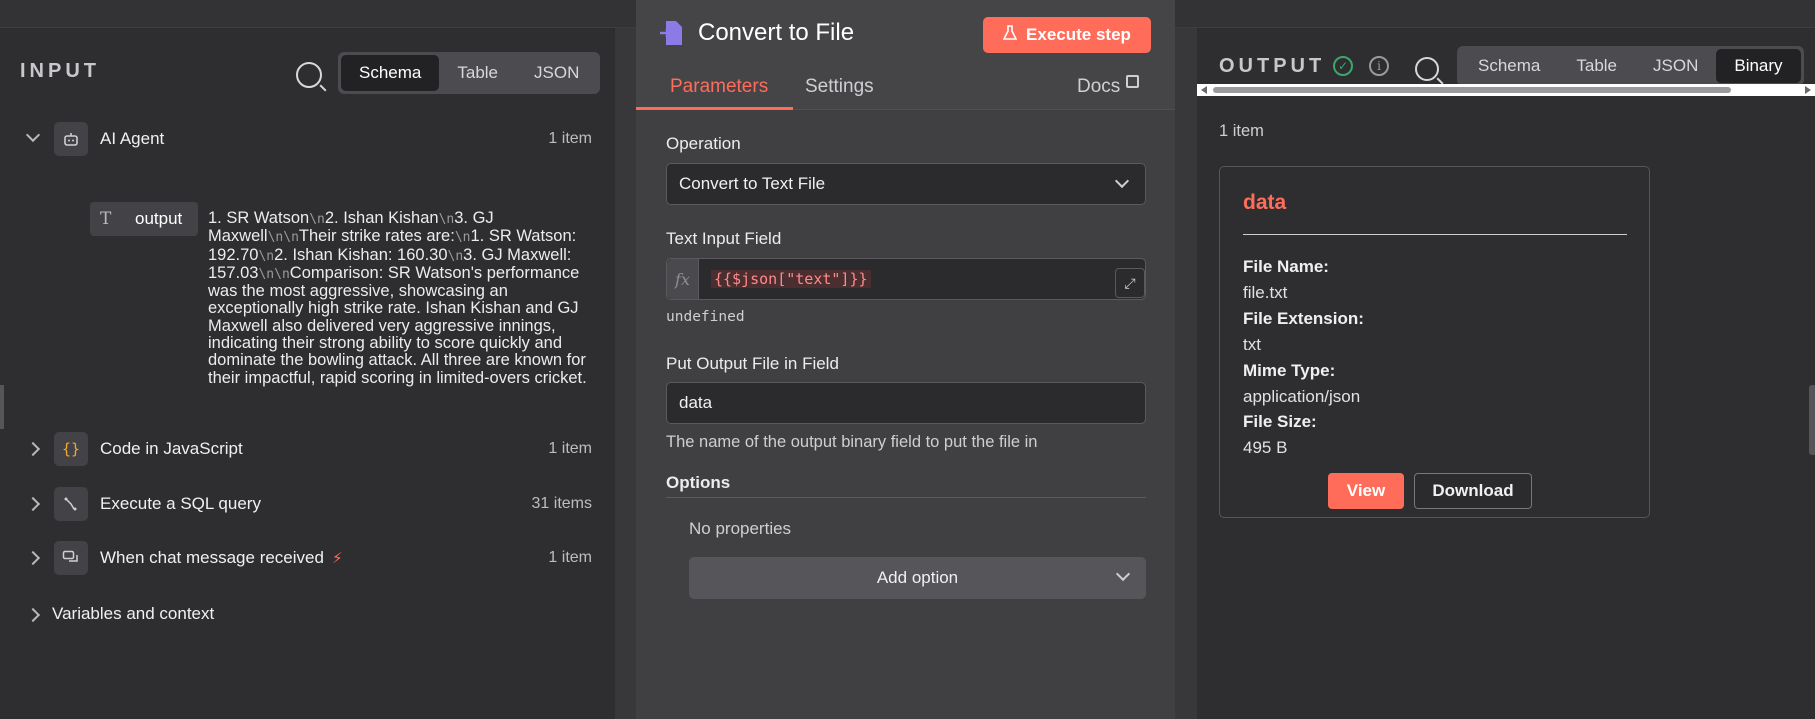 The height and width of the screenshot is (719, 1815). Describe the element at coordinates (1078, 34) in the screenshot. I see `execute-step-label: Execute step` at that location.